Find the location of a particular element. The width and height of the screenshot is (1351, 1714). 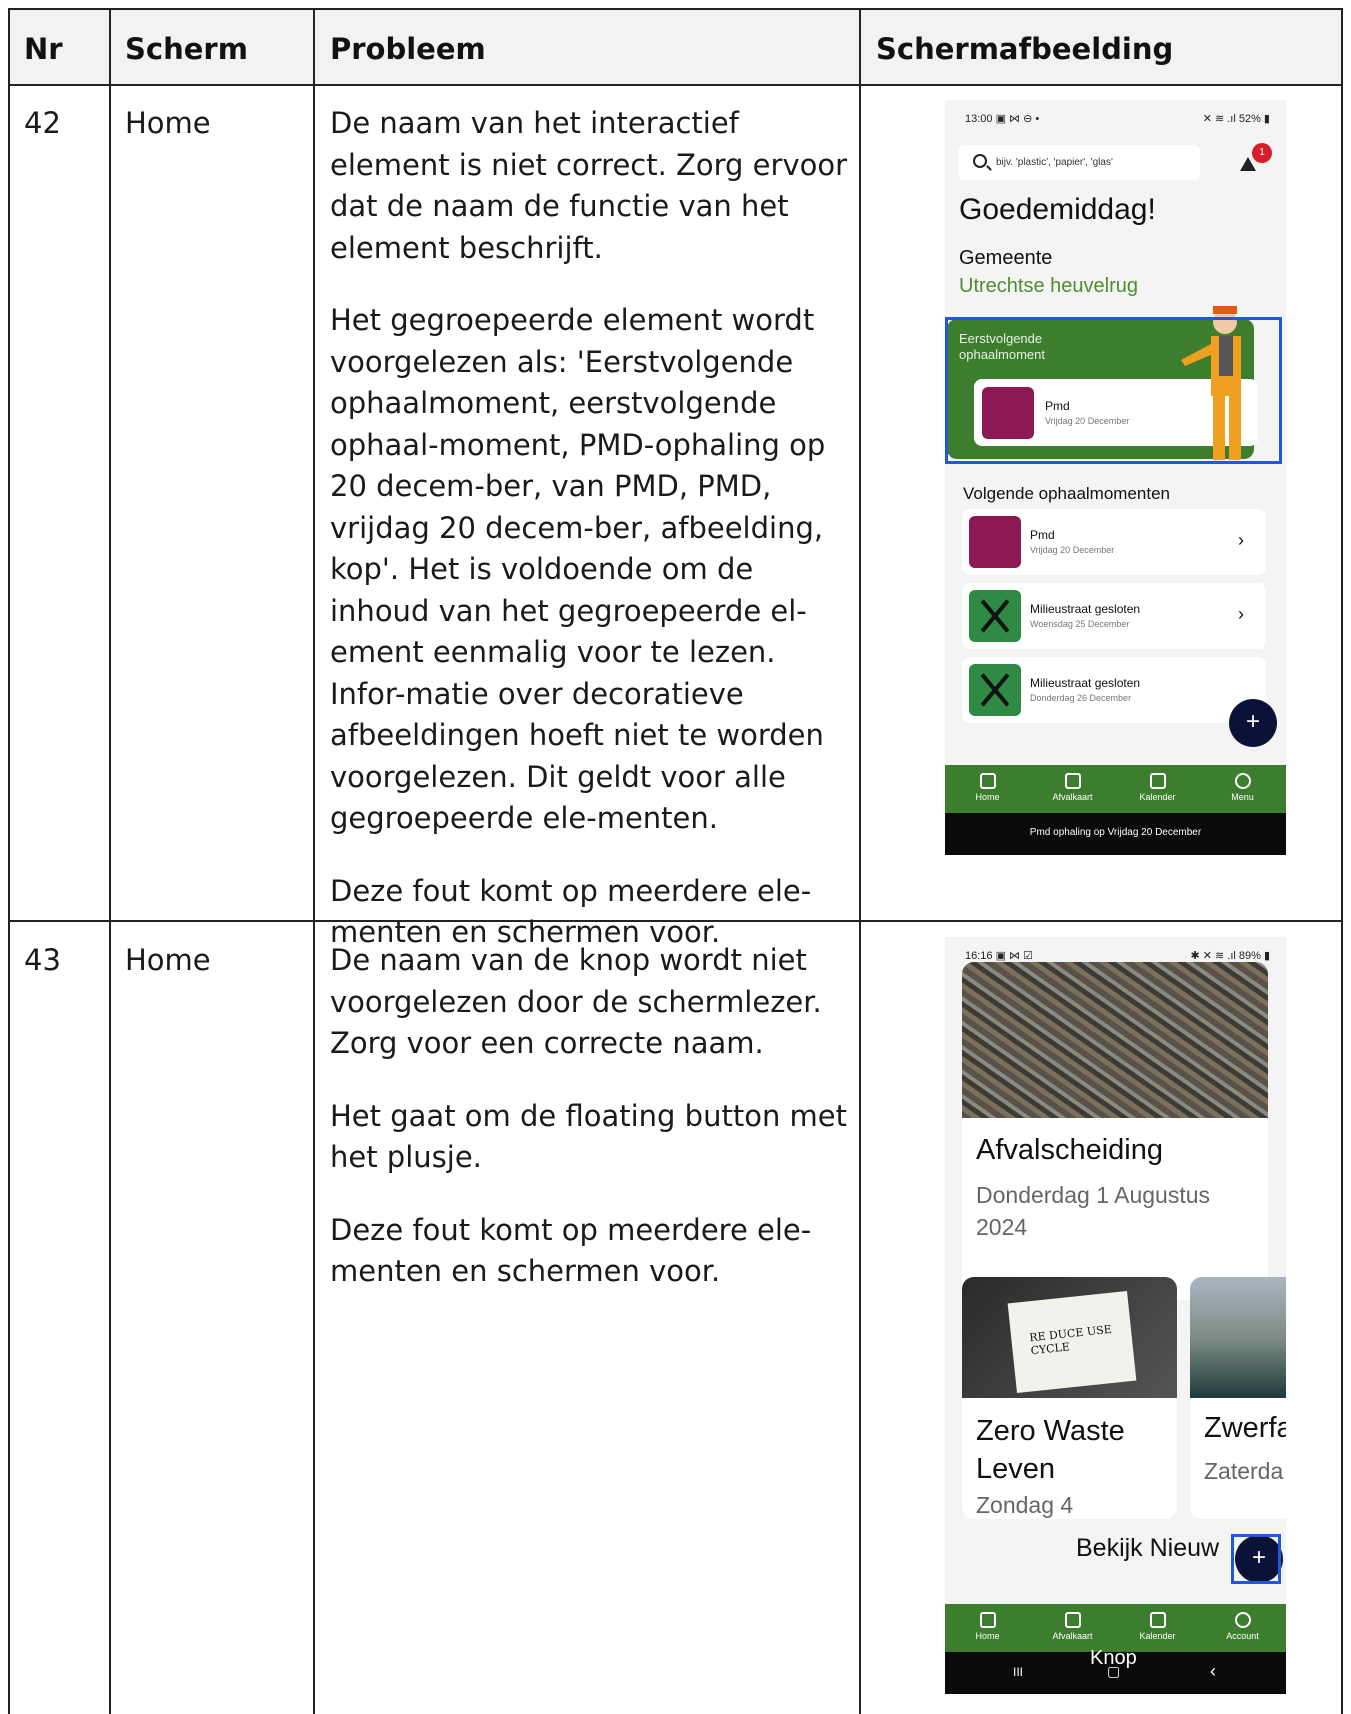

status-bar: 16:16 ▣ ⋈ ☑ ✱ ✕ ≋ .ıl 89% ▮ is located at coordinates (1115, 950).